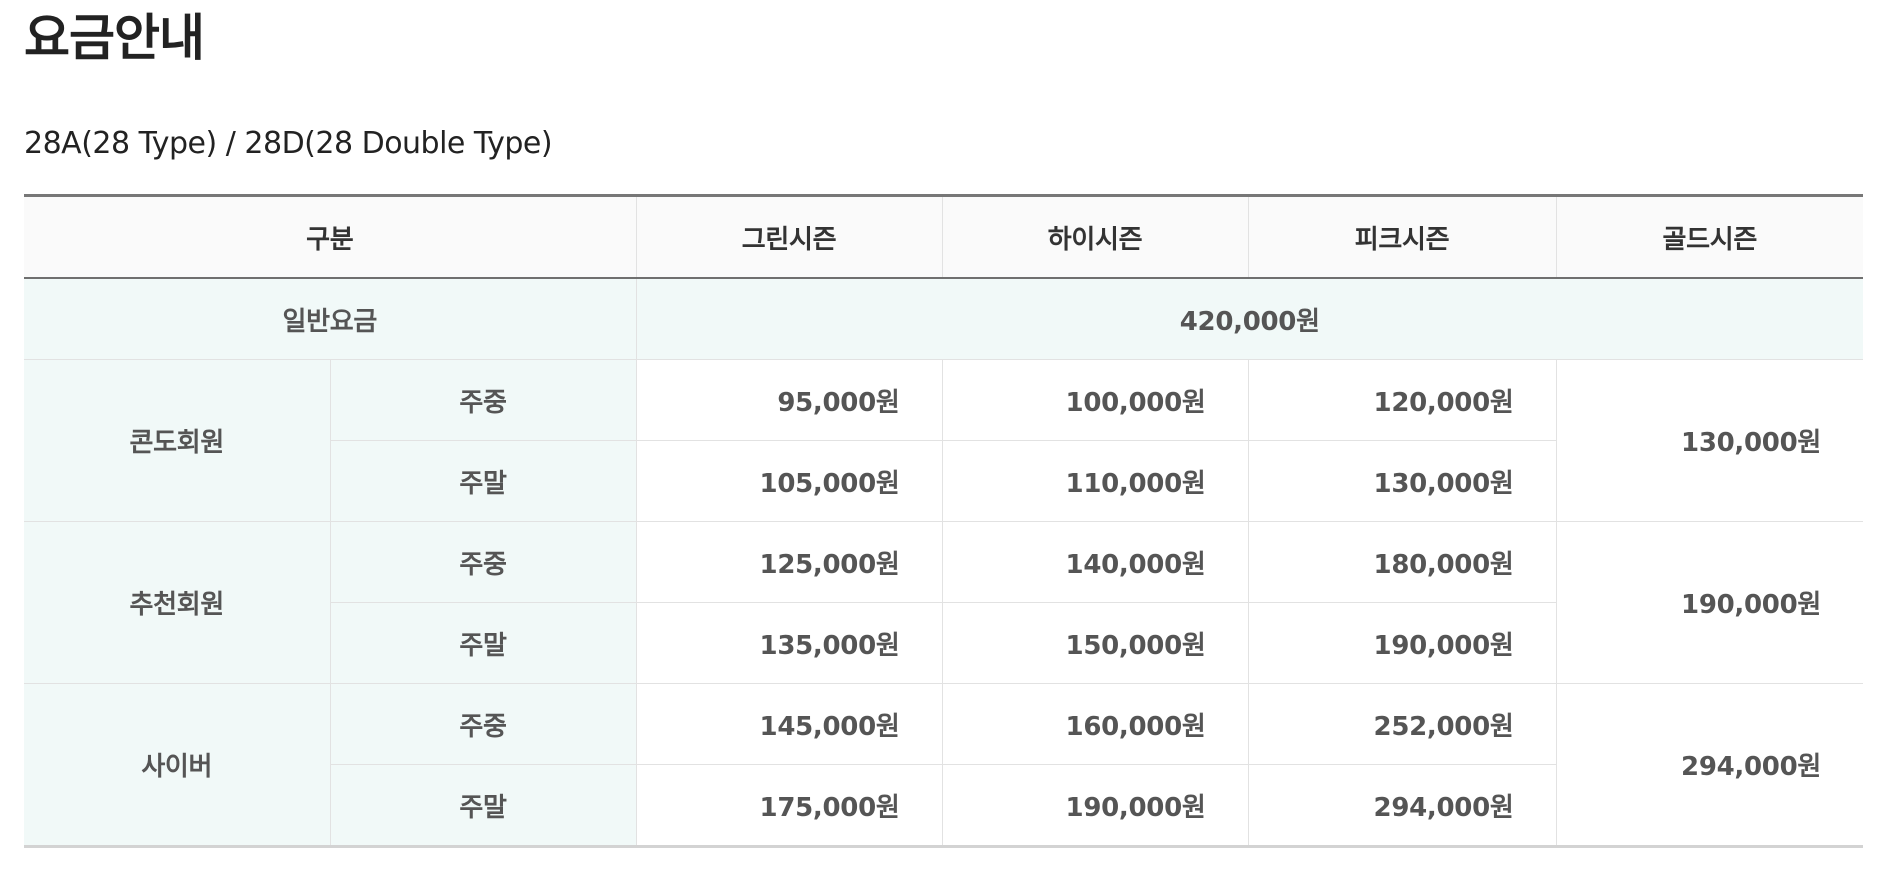 The height and width of the screenshot is (884, 1884). Describe the element at coordinates (1095, 481) in the screenshot. I see `high-season-price: 110,000원` at that location.